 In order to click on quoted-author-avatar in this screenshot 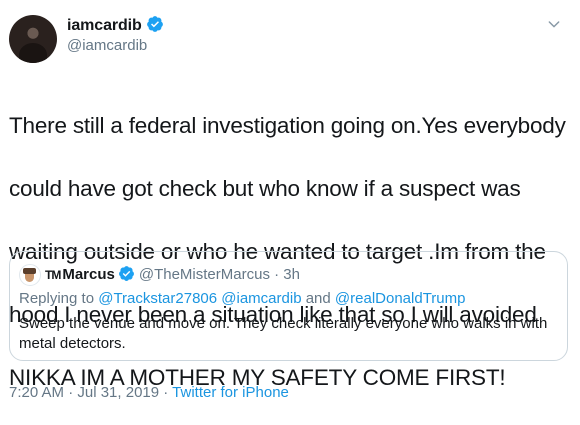, I will do `click(30, 275)`.